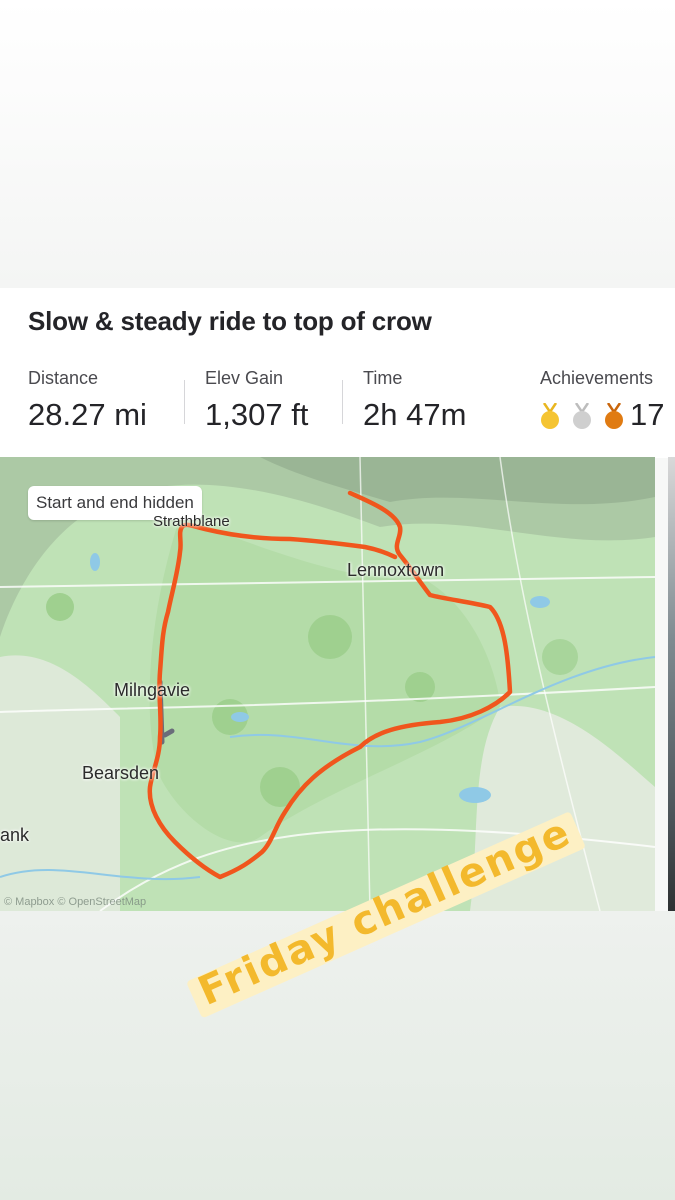 Image resolution: width=675 pixels, height=1200 pixels. I want to click on place-label: Strathblane, so click(191, 521).